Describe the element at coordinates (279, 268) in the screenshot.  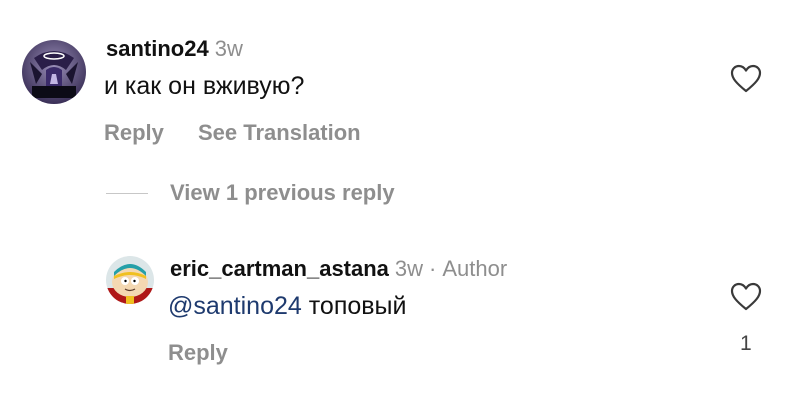
I see `reply-username: eric_cartman_astana` at that location.